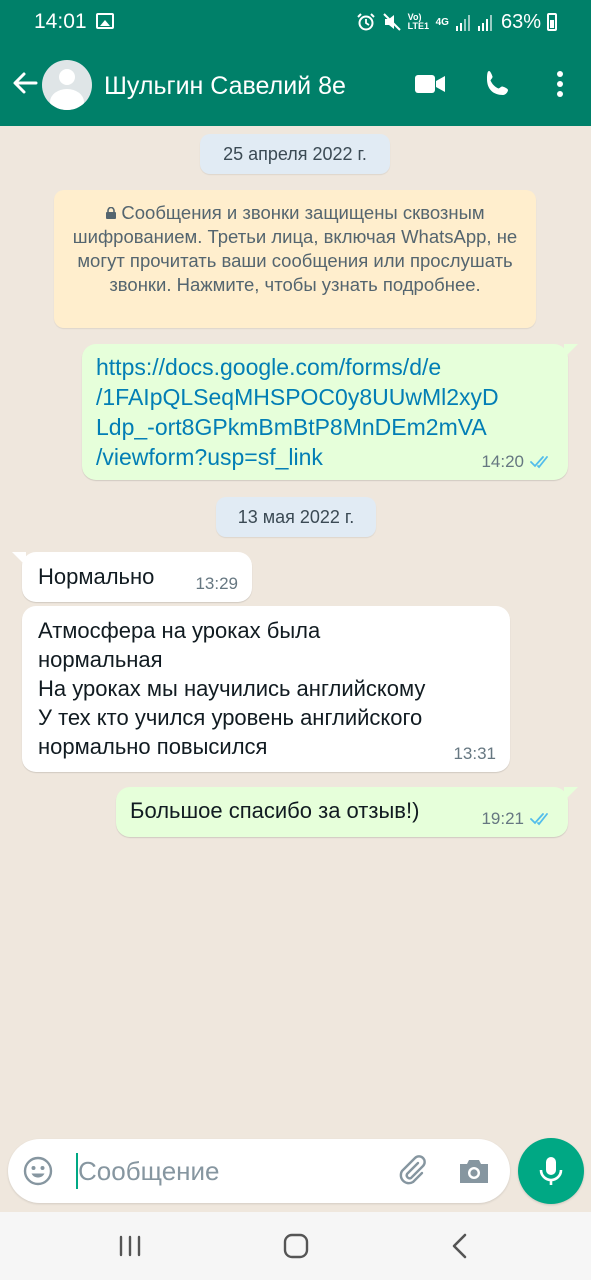 The image size is (591, 1280). Describe the element at coordinates (460, 1246) in the screenshot. I see `back-icon` at that location.